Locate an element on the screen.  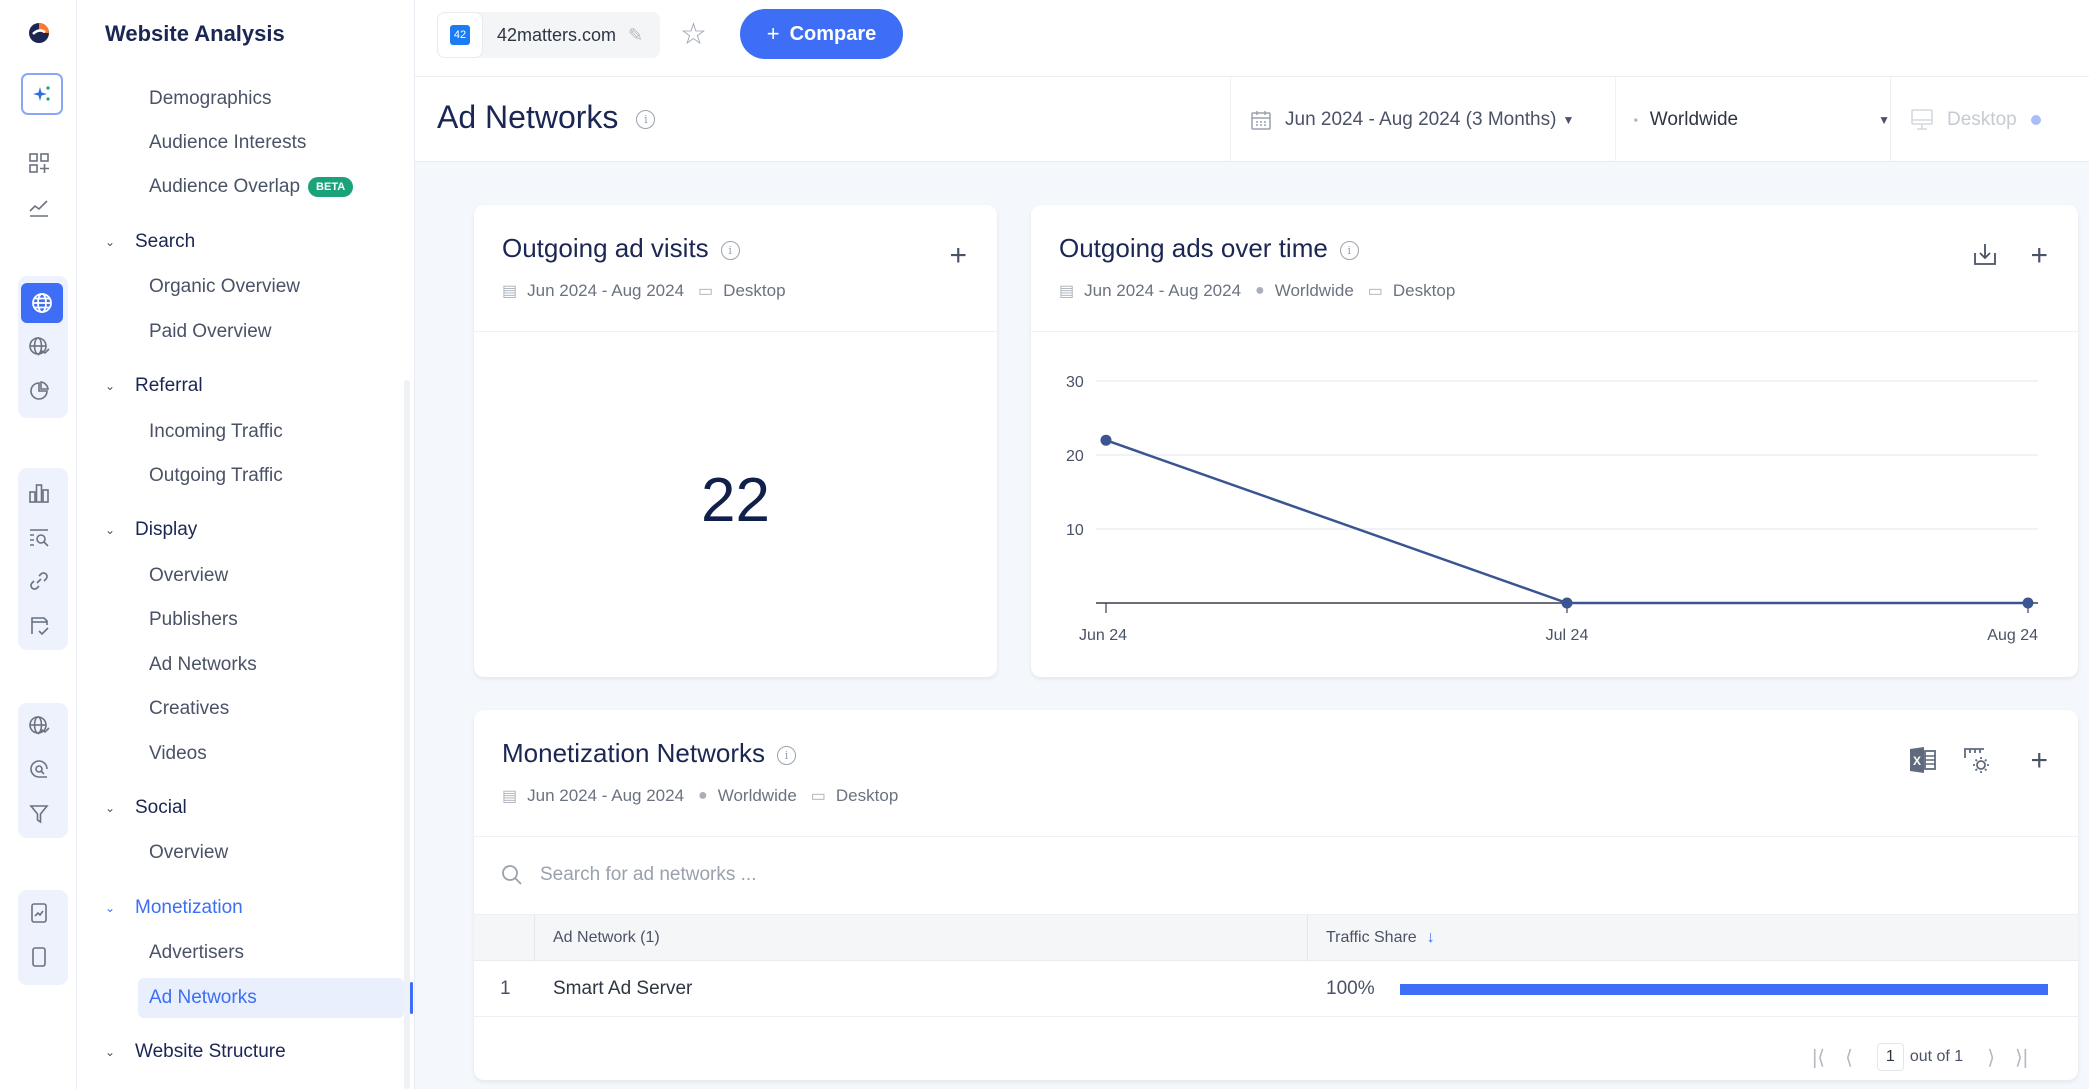
sidebar-item-outgoing-traffic: Outgoing Traffic is located at coordinates (216, 476).